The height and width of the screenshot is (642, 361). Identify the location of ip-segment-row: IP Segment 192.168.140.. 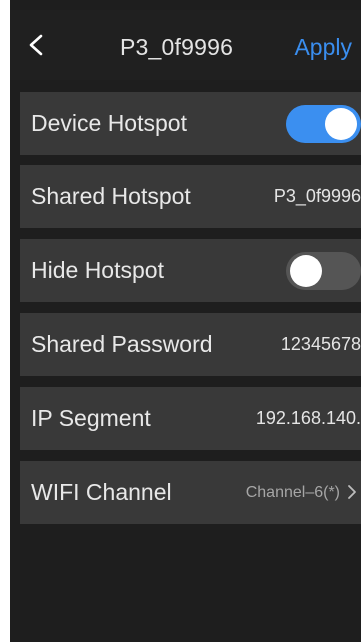
(190, 418).